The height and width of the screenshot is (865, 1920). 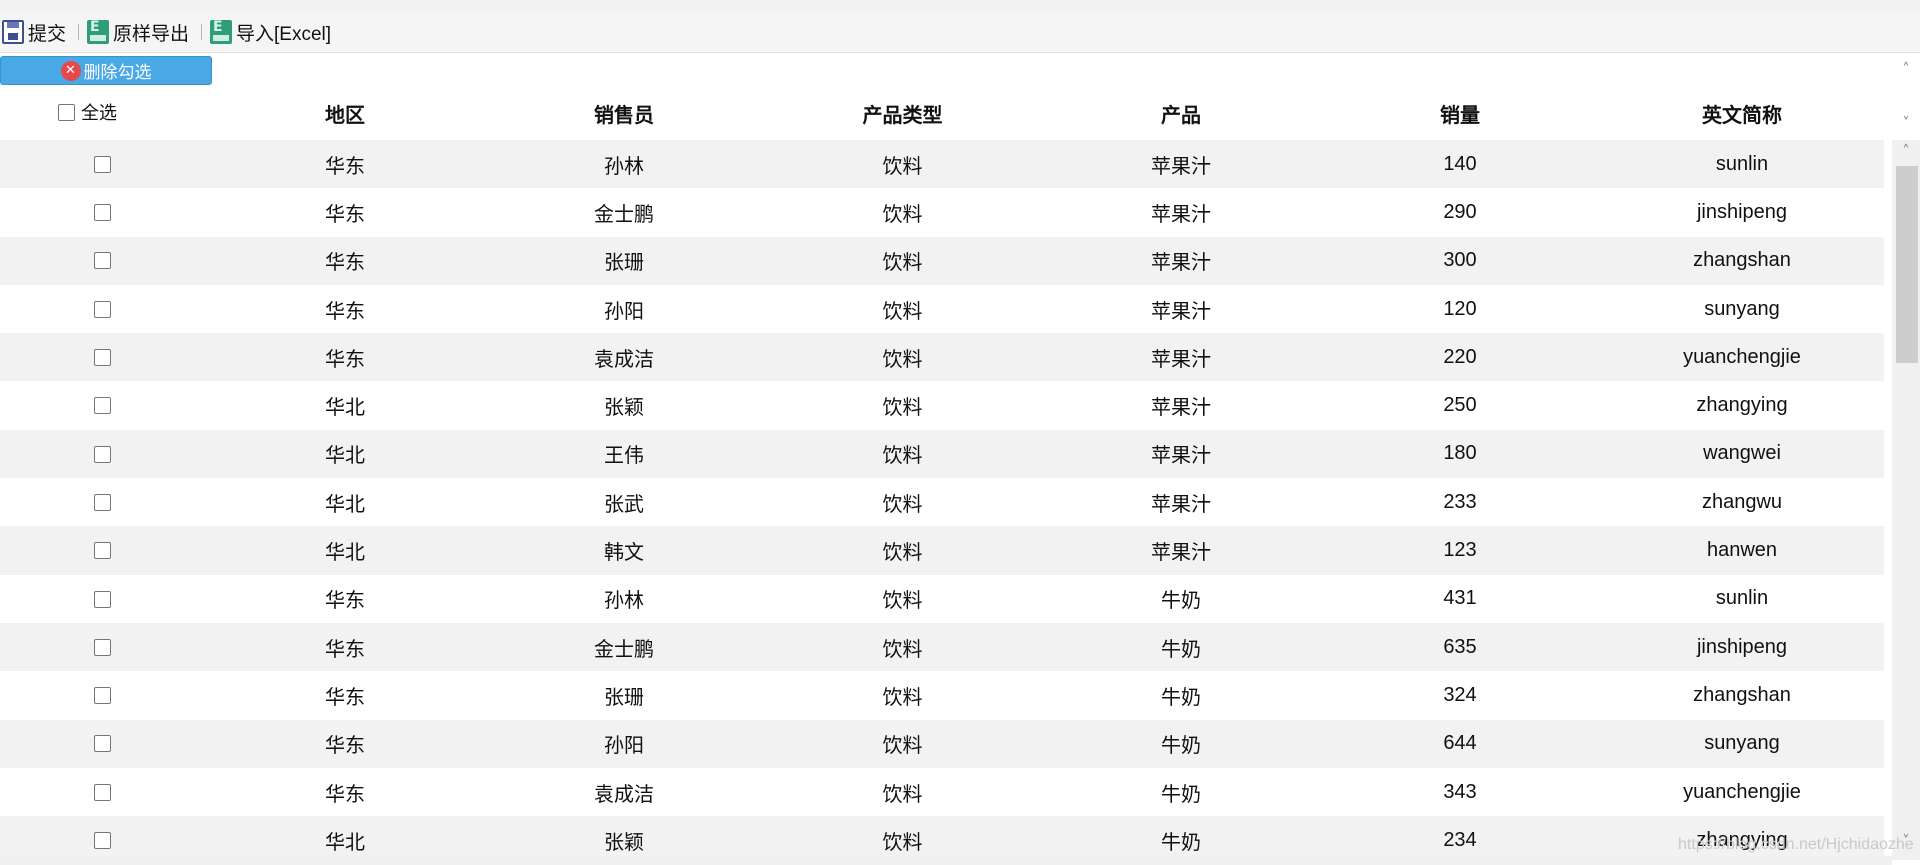 I want to click on cell-sales: 644, so click(x=1460, y=743).